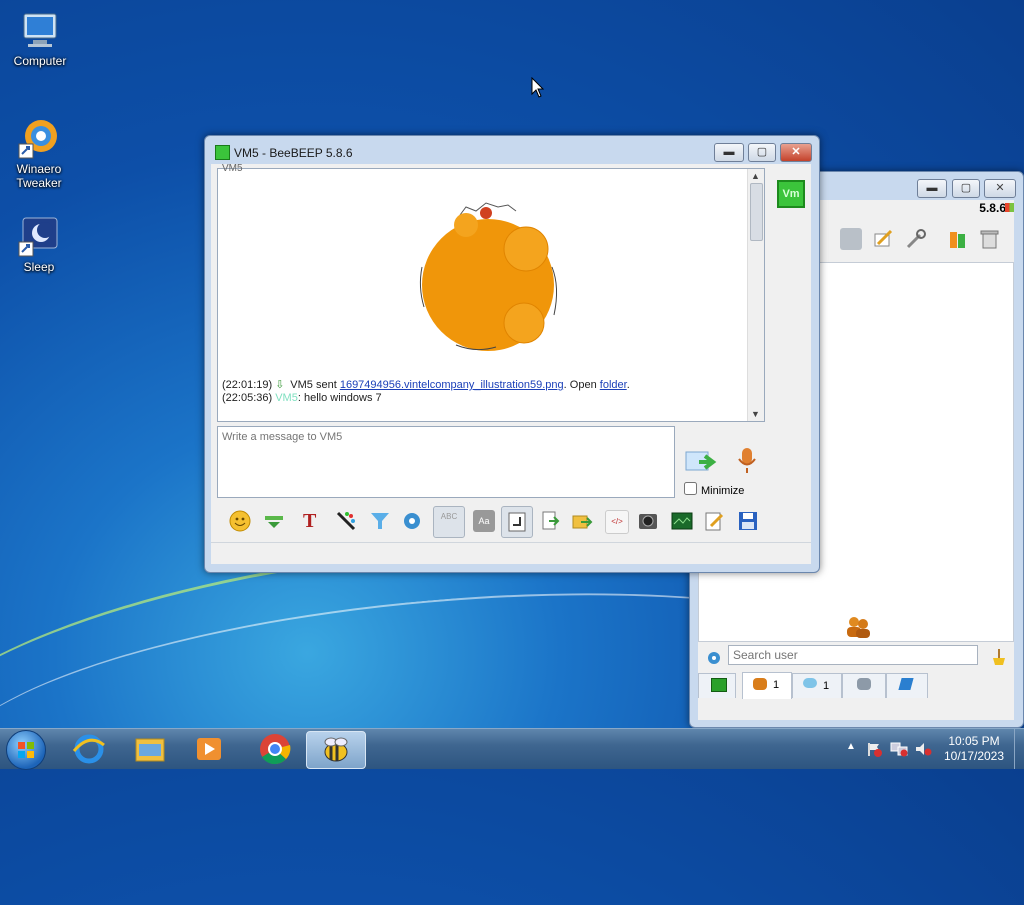  I want to click on save-chat-icon, so click(748, 521).